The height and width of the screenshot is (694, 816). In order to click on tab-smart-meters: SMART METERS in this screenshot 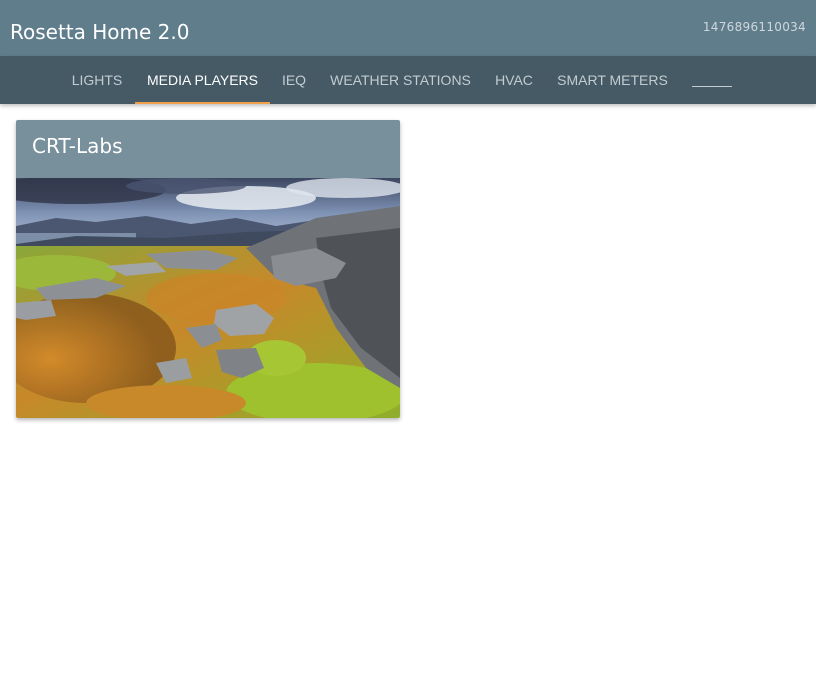, I will do `click(612, 80)`.